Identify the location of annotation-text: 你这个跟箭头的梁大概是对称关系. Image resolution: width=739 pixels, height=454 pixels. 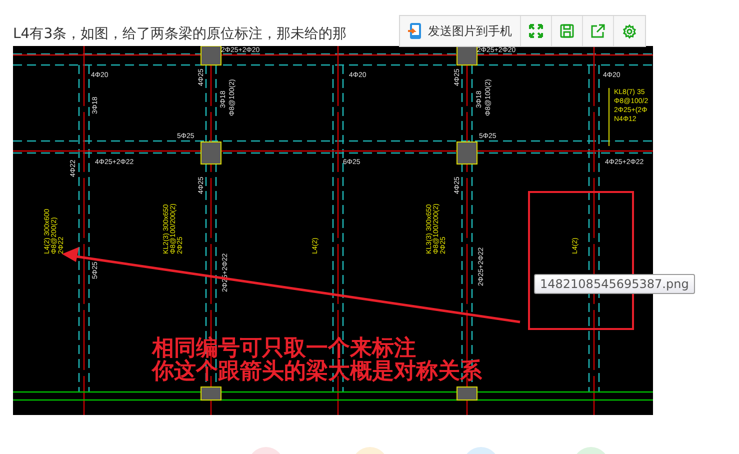
(317, 371).